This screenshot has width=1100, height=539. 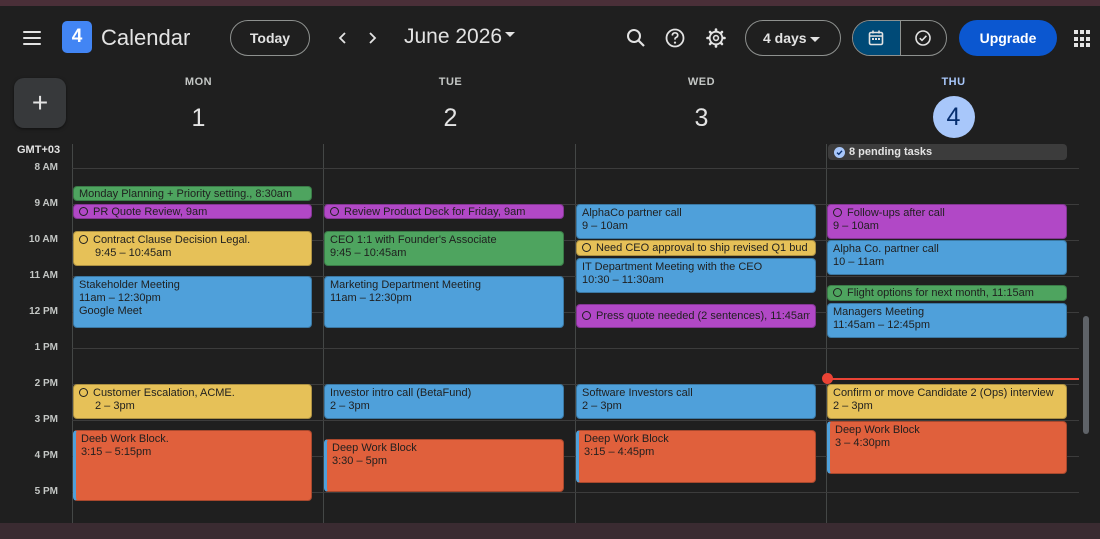 I want to click on calendar-icon, so click(x=876, y=38).